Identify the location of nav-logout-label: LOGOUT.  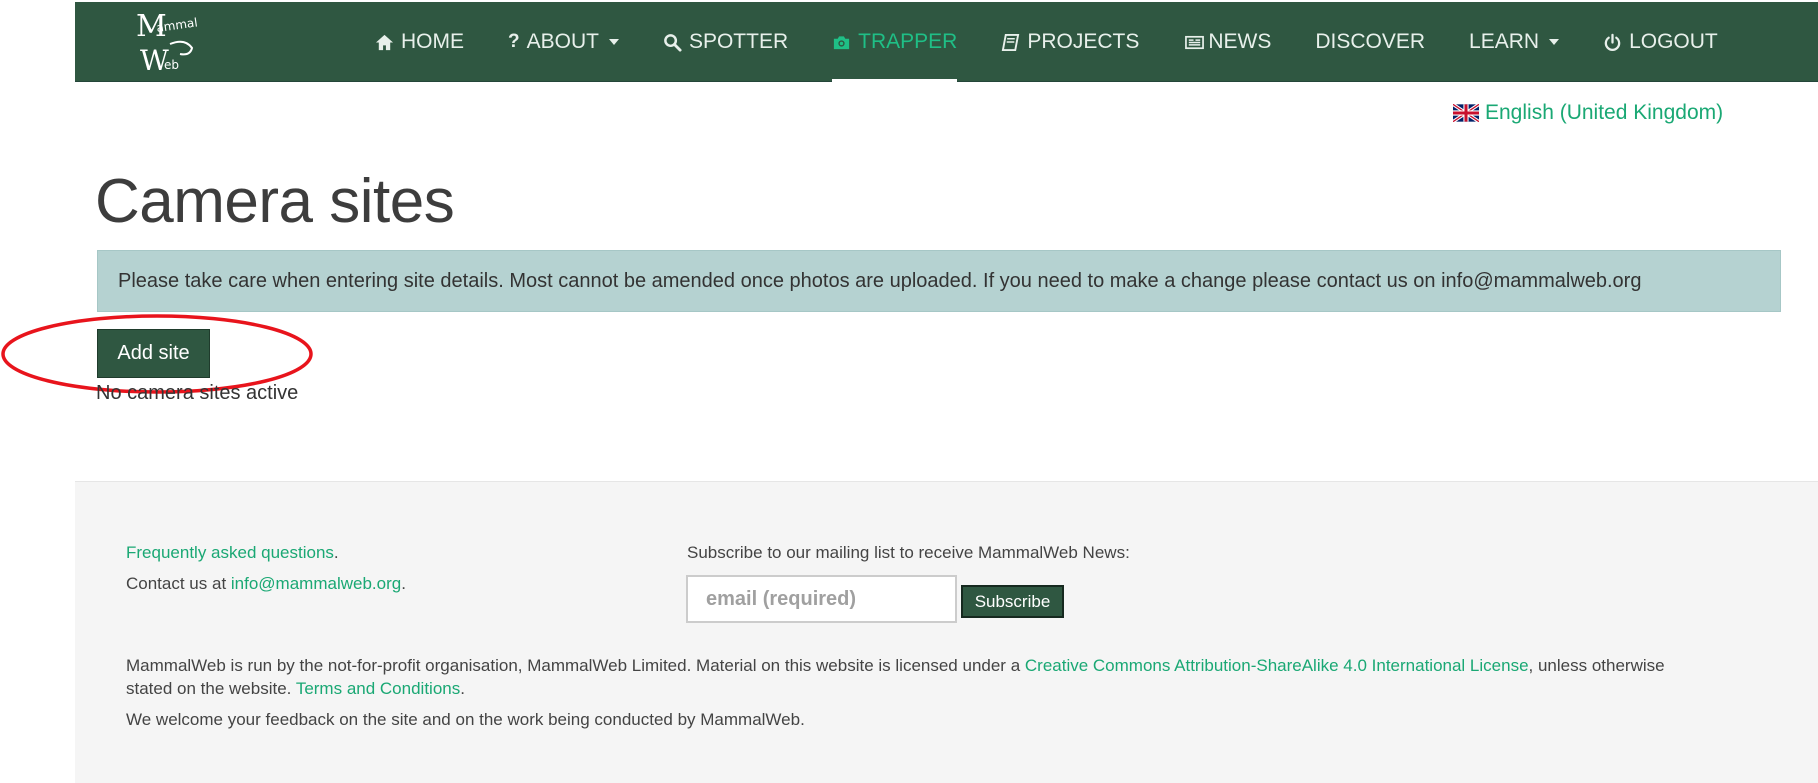
(1673, 41).